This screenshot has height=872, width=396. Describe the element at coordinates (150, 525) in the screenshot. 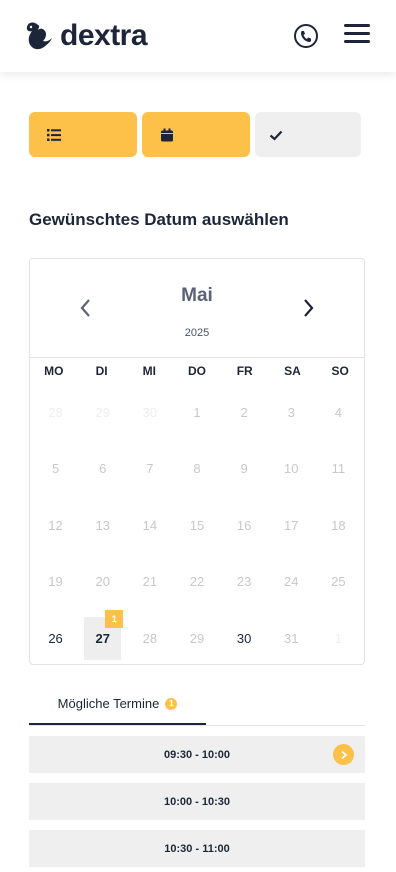

I see `day-number: 14` at that location.